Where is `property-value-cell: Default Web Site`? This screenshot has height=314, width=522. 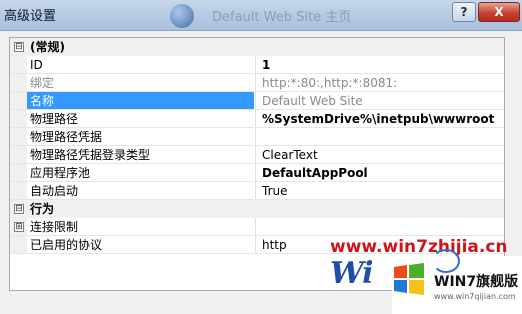
property-value-cell: Default Web Site is located at coordinates (379, 101).